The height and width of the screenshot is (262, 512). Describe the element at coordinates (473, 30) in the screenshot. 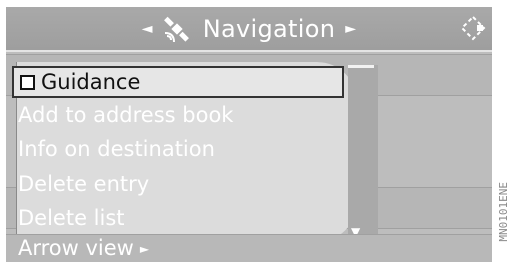

I see `diamond-nav-icon` at that location.